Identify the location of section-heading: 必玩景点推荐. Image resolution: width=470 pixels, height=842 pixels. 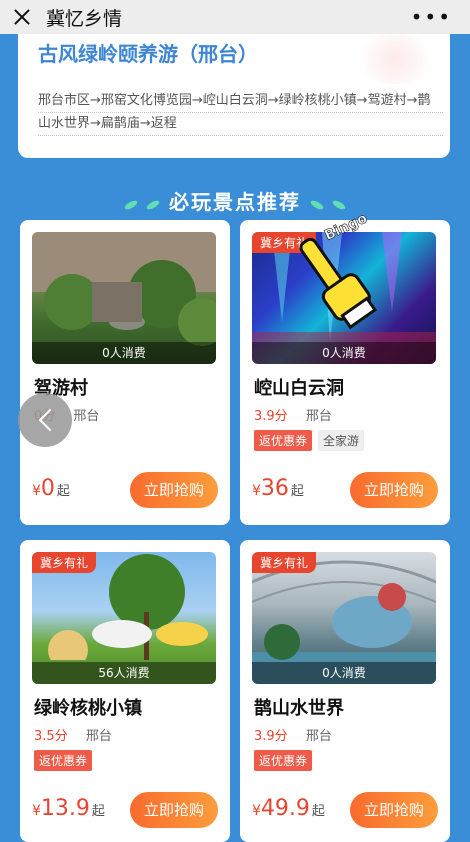
(235, 200).